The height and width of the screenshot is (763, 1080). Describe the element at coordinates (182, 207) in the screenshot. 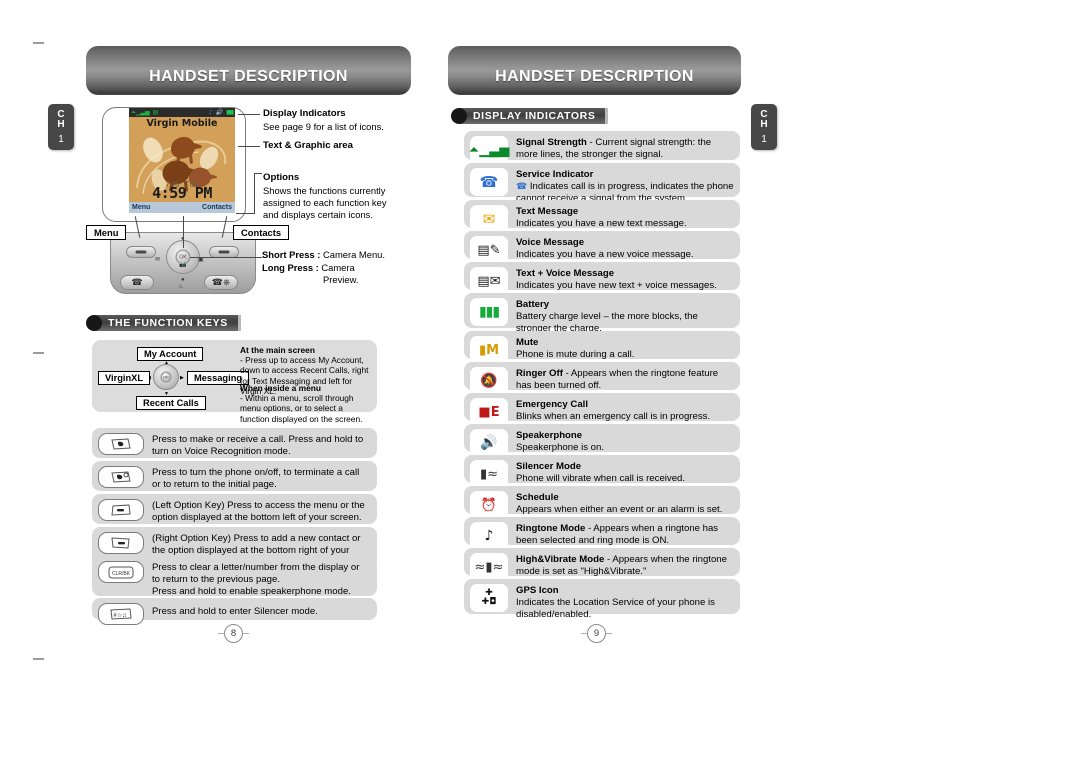

I see `phone-softkey-bar: Menu Contacts` at that location.